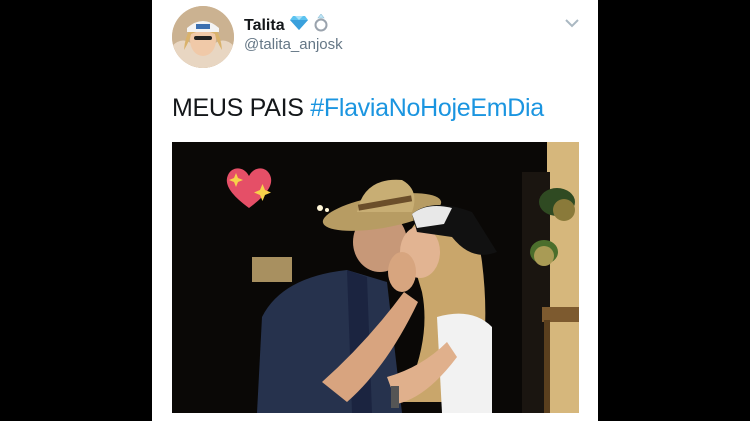  Describe the element at coordinates (293, 44) in the screenshot. I see `author-handle: @talita_anjosk` at that location.